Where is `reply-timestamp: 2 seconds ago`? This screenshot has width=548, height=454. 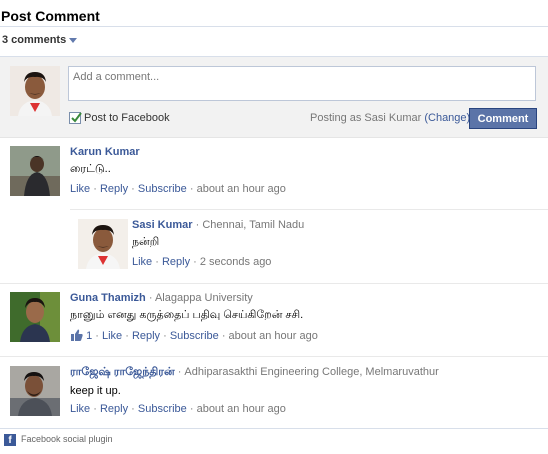
reply-timestamp: 2 seconds ago is located at coordinates (235, 262).